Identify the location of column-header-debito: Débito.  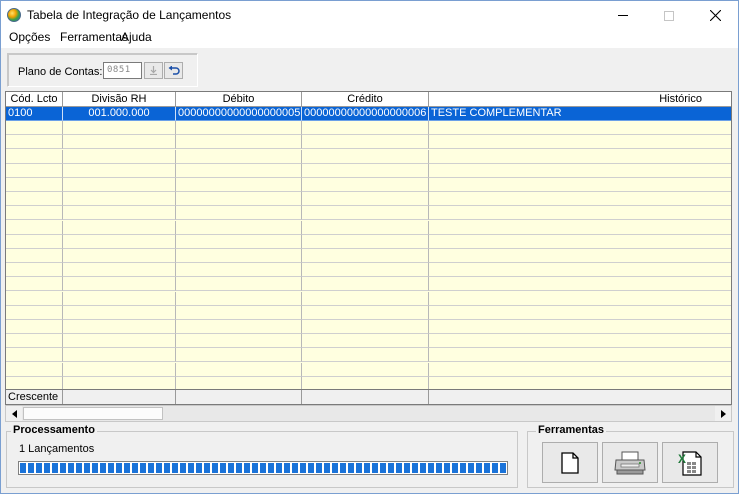
(239, 99).